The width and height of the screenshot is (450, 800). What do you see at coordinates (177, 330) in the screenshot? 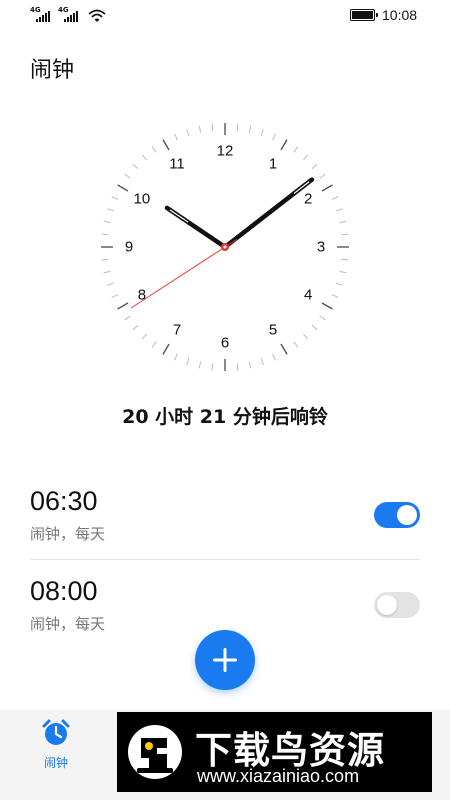
I see `clock-number: 7` at bounding box center [177, 330].